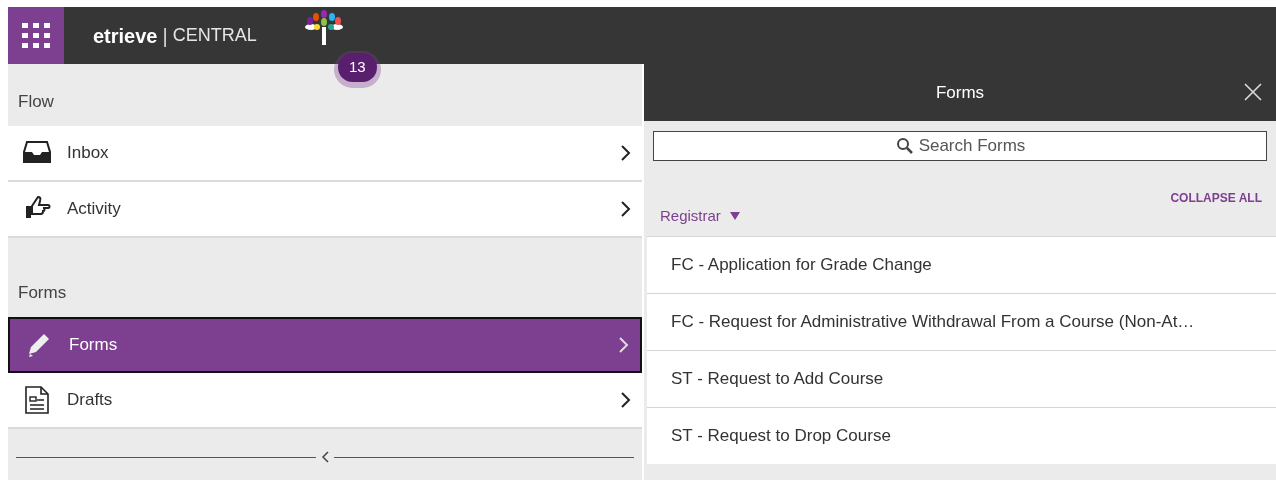 Image resolution: width=1276 pixels, height=480 pixels. What do you see at coordinates (37, 400) in the screenshot?
I see `drafts-icon` at bounding box center [37, 400].